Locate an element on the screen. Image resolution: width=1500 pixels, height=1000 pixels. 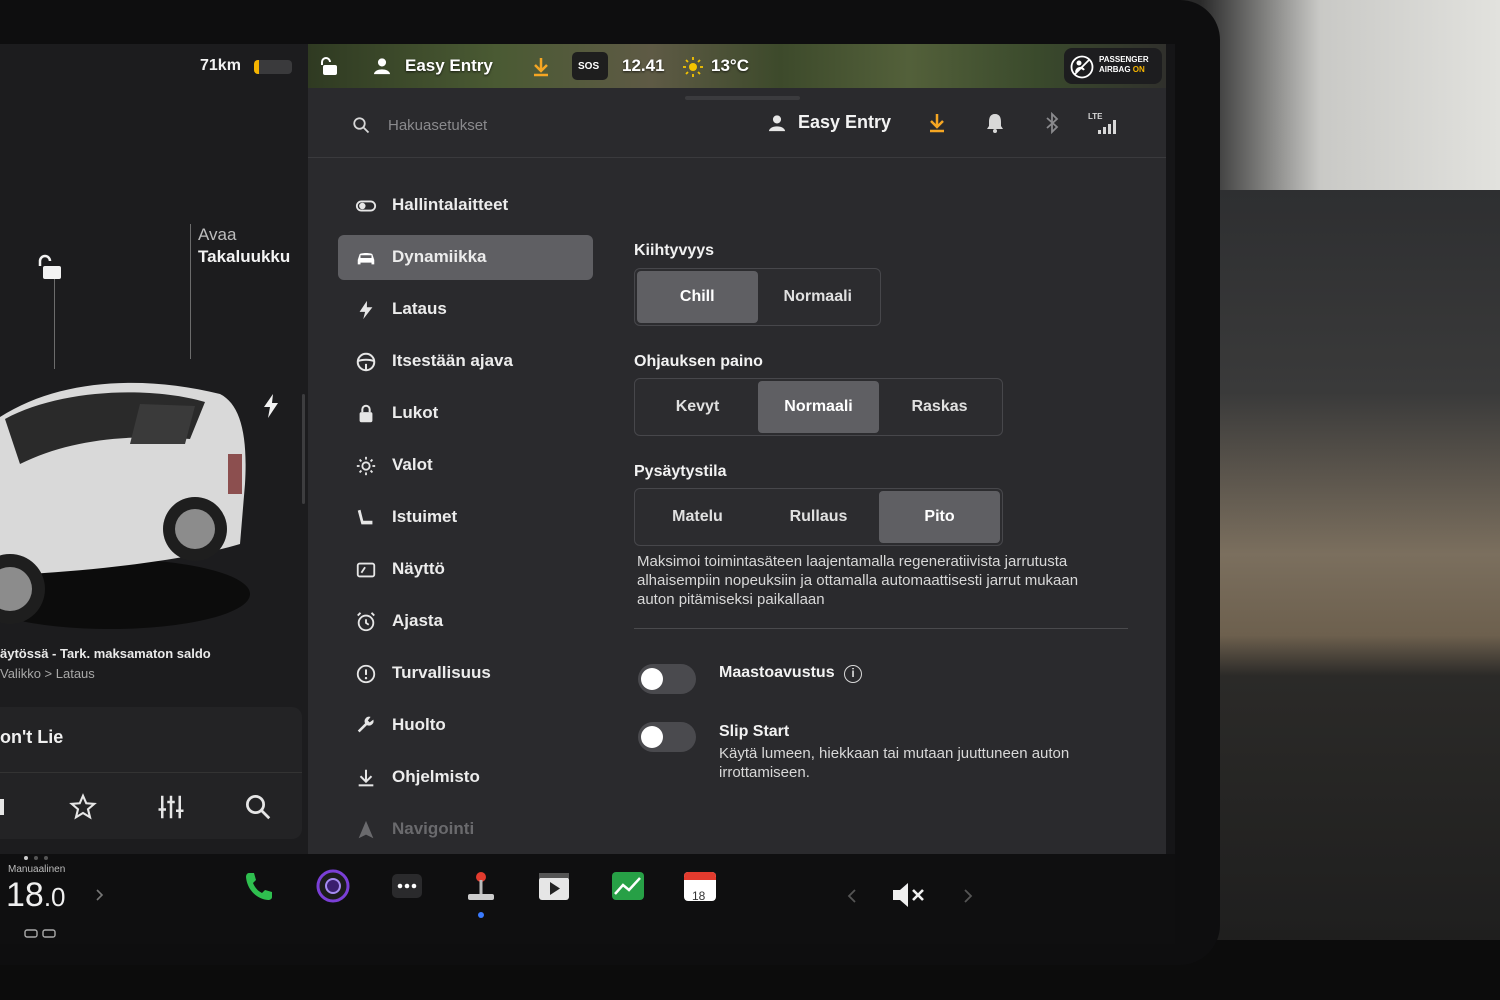
sidebar-item-seat: Istuimet is located at coordinates (465, 517).